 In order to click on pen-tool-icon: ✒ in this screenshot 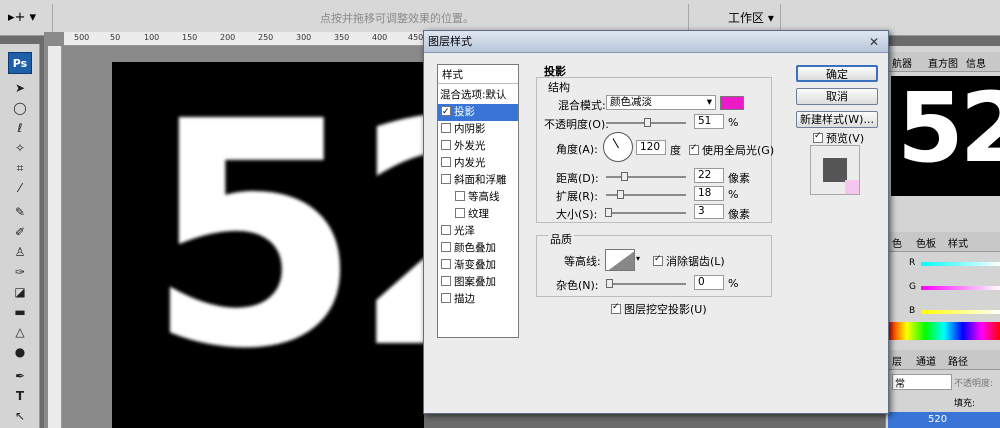, I will do `click(20, 376)`.